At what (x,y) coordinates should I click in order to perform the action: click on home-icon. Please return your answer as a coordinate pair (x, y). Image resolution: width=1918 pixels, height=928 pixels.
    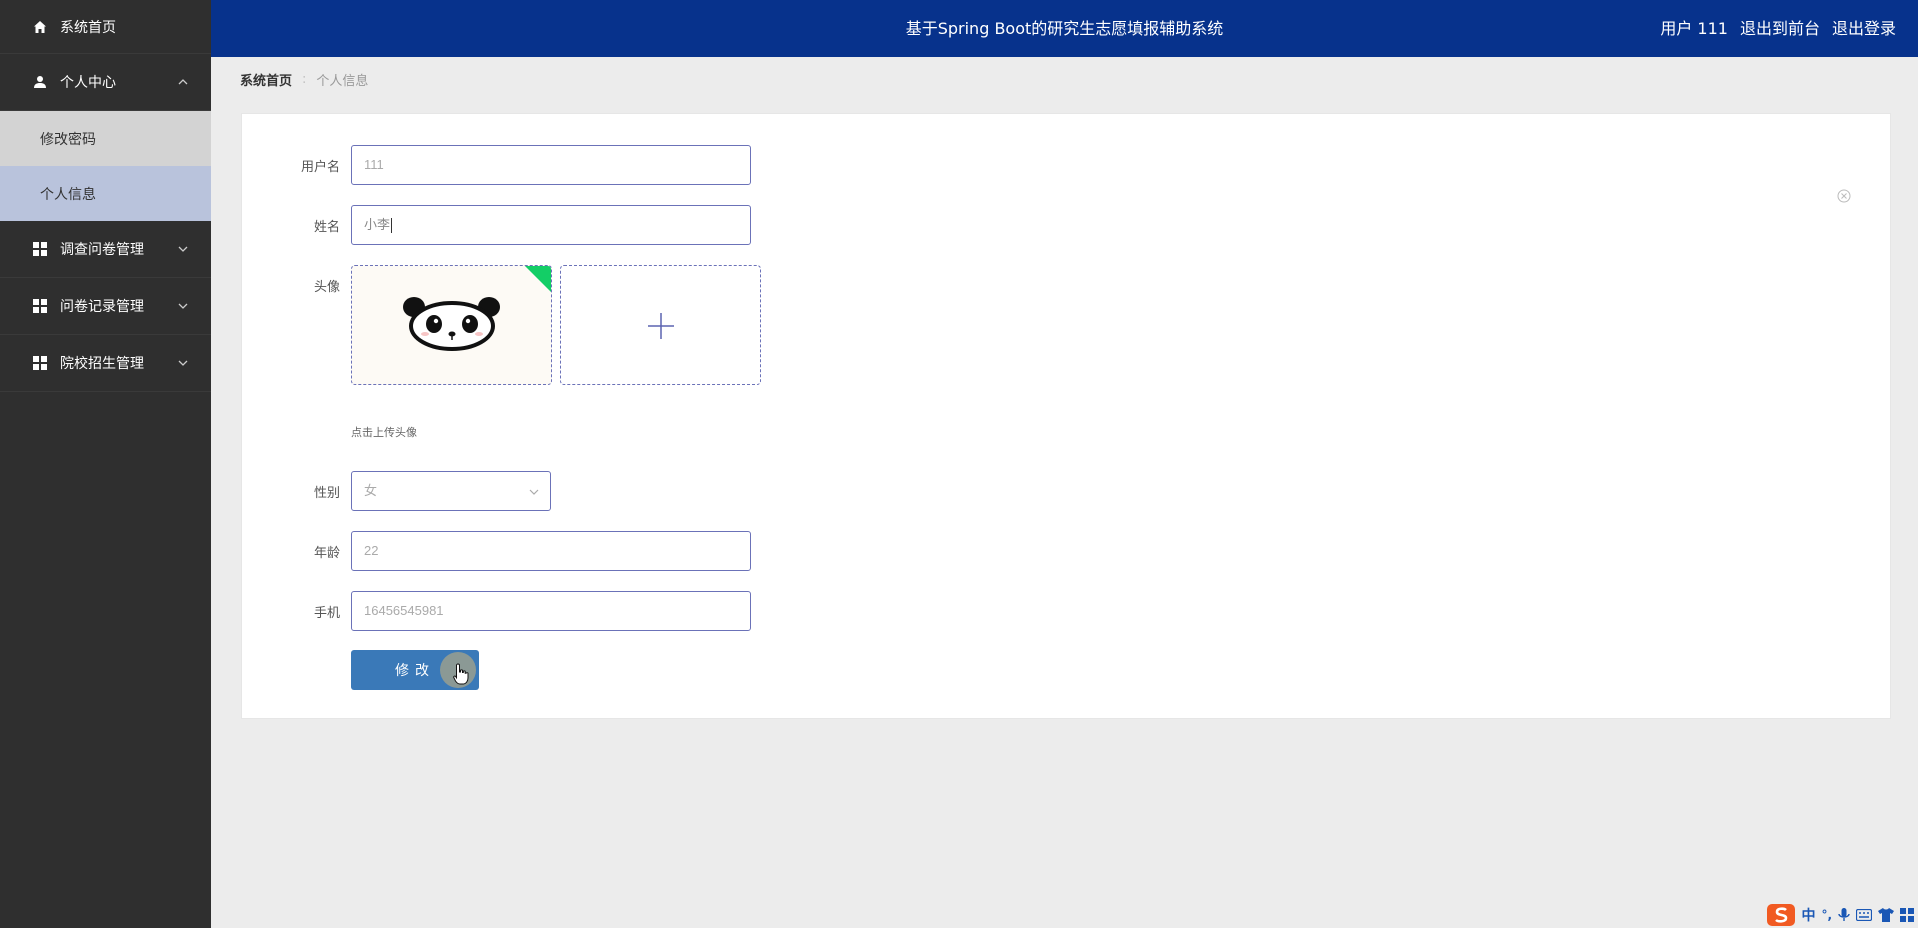
    Looking at the image, I should click on (40, 27).